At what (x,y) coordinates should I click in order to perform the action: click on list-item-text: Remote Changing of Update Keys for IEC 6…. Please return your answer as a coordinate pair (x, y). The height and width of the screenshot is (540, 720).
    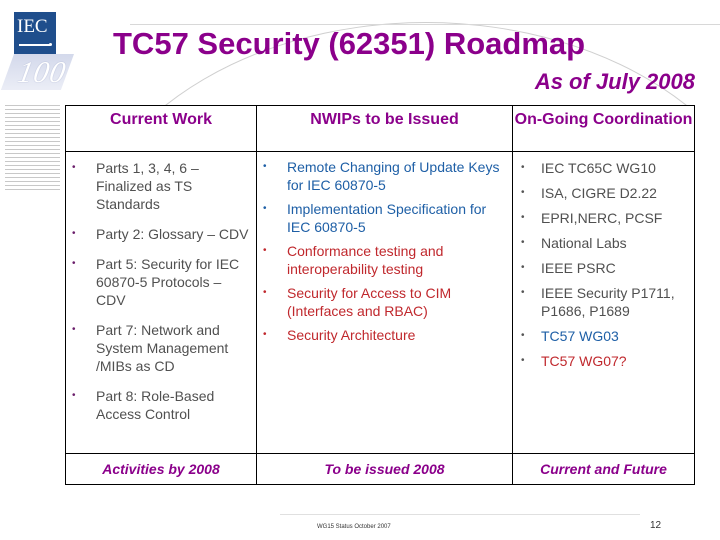
    Looking at the image, I should click on (393, 176).